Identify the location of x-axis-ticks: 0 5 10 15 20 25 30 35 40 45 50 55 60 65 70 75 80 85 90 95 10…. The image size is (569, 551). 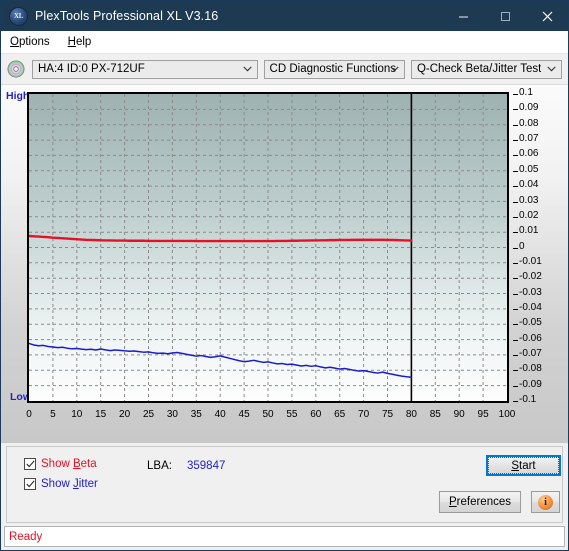
(285, 417).